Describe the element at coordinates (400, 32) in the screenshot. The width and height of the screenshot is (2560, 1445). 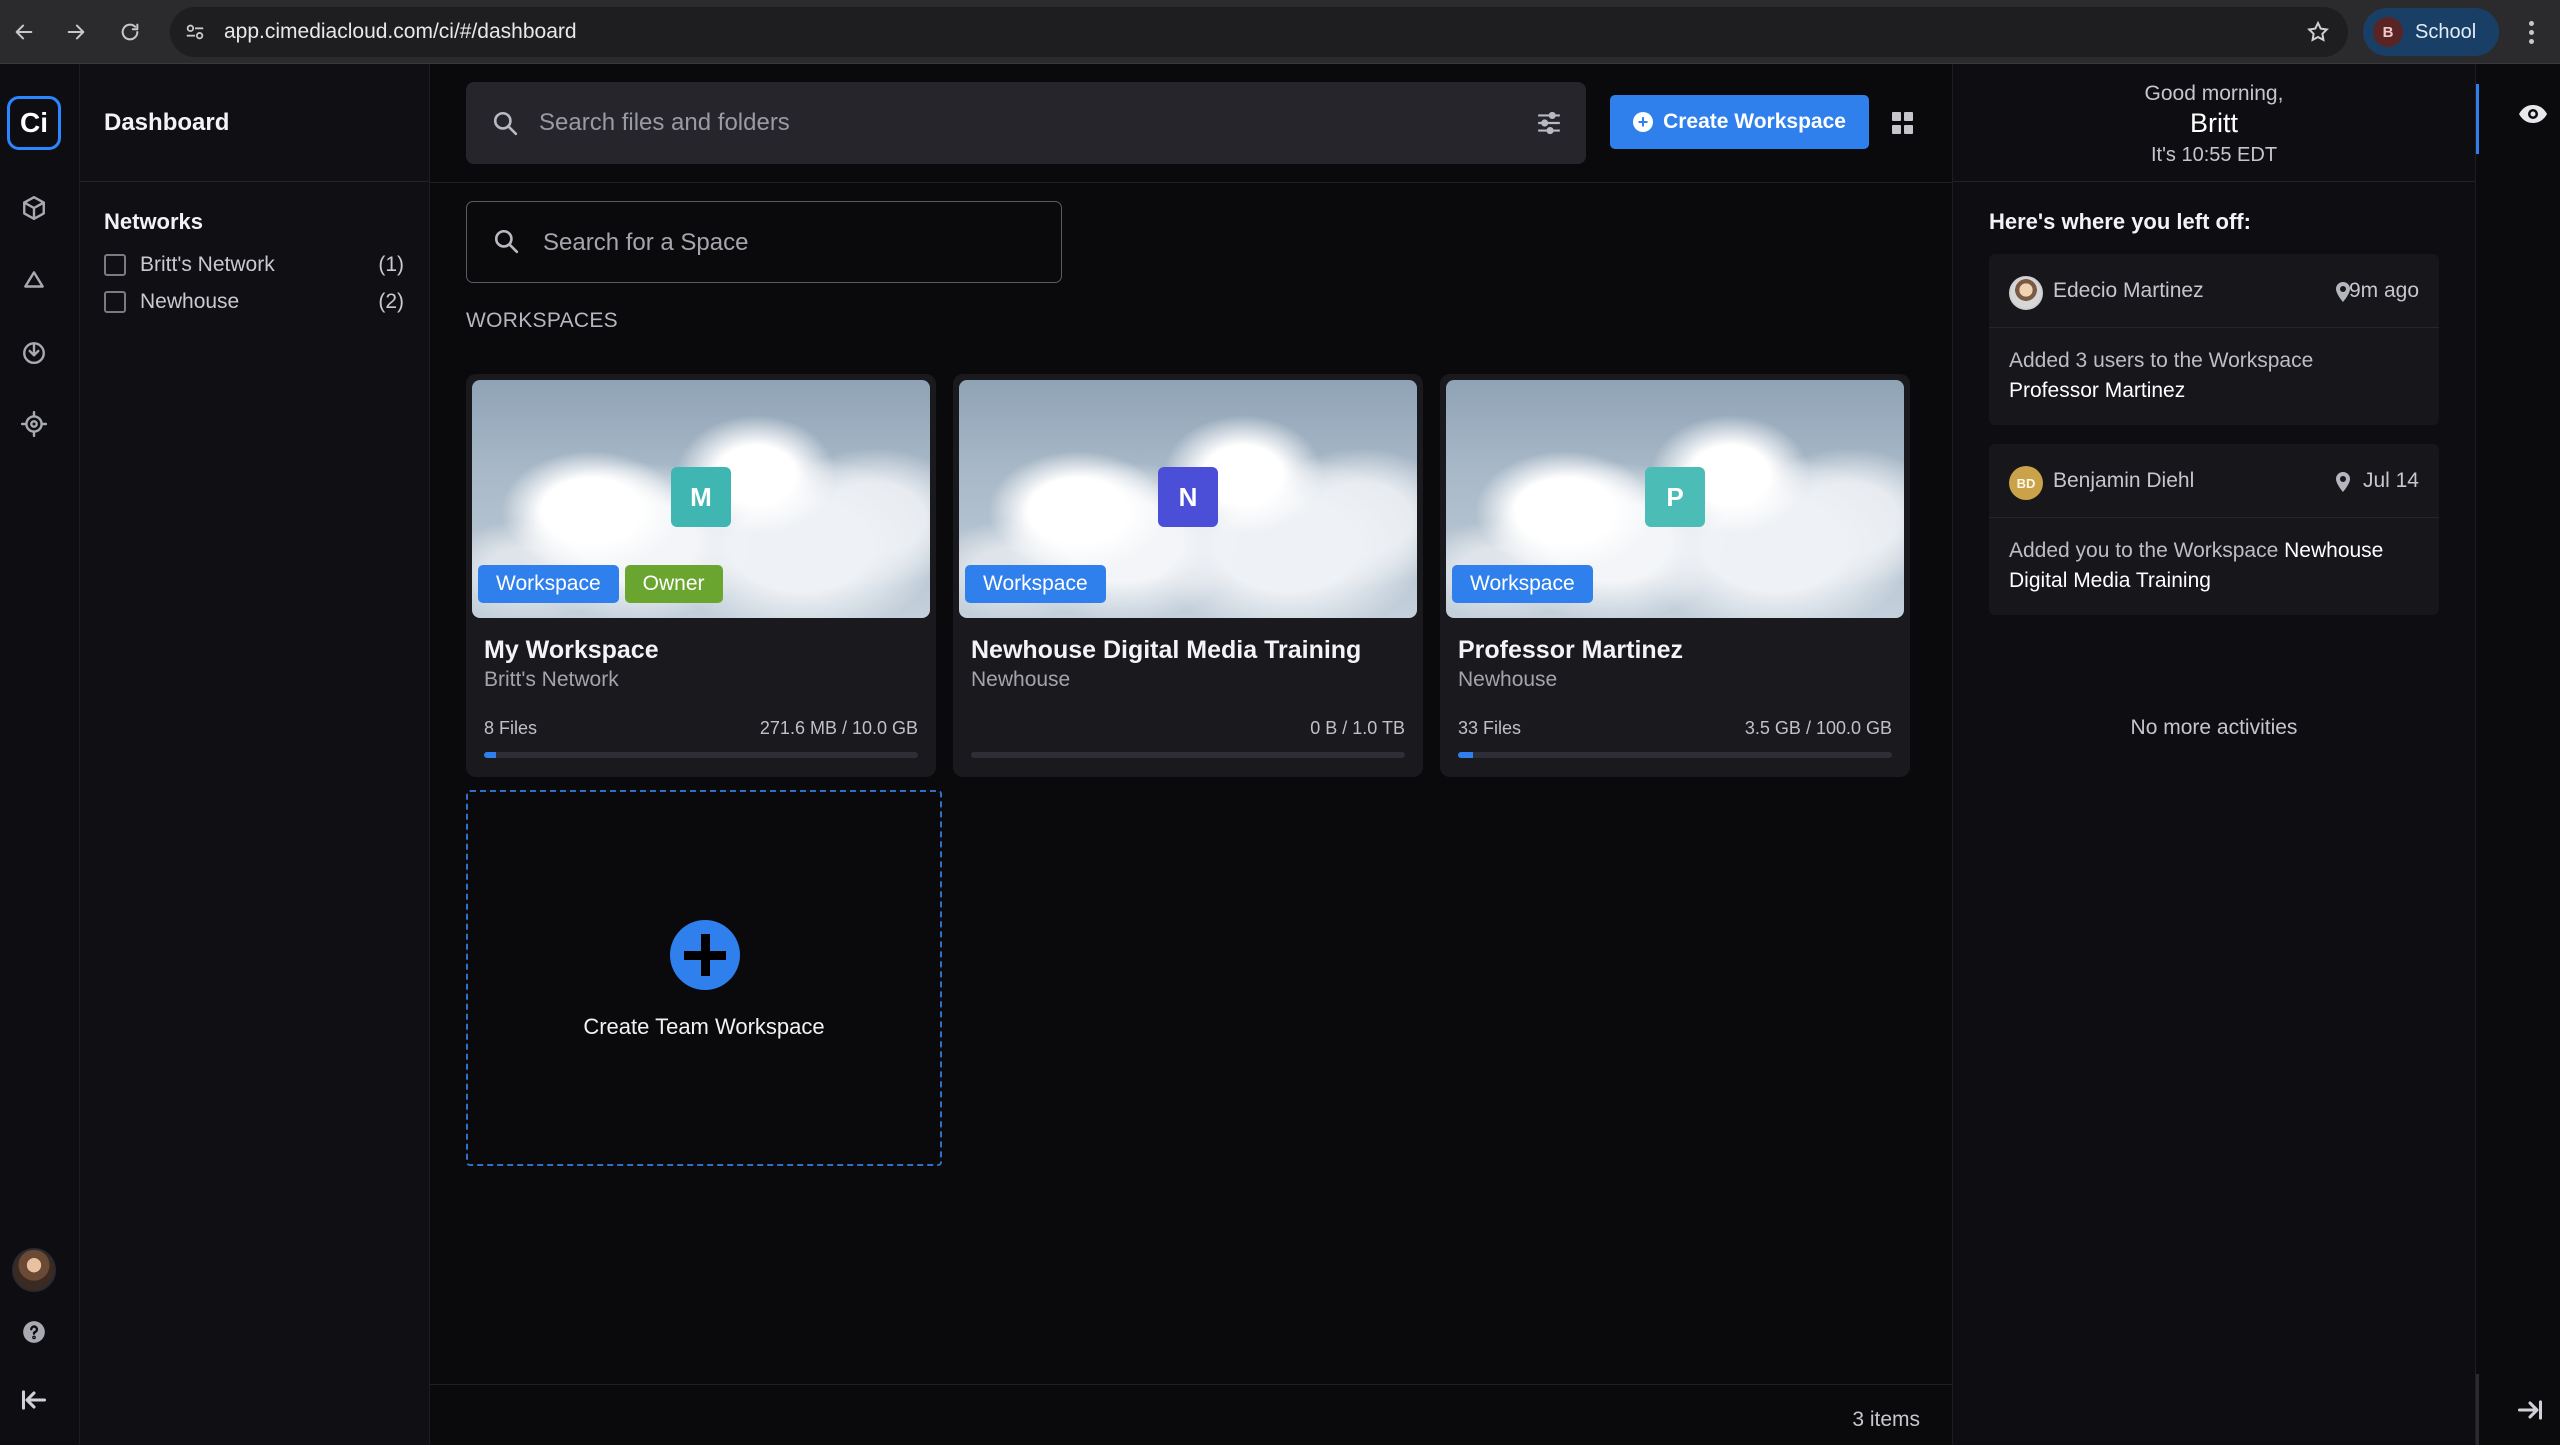
I see `address-url: app.cimediacloud.com/ci/#/dashboard` at that location.